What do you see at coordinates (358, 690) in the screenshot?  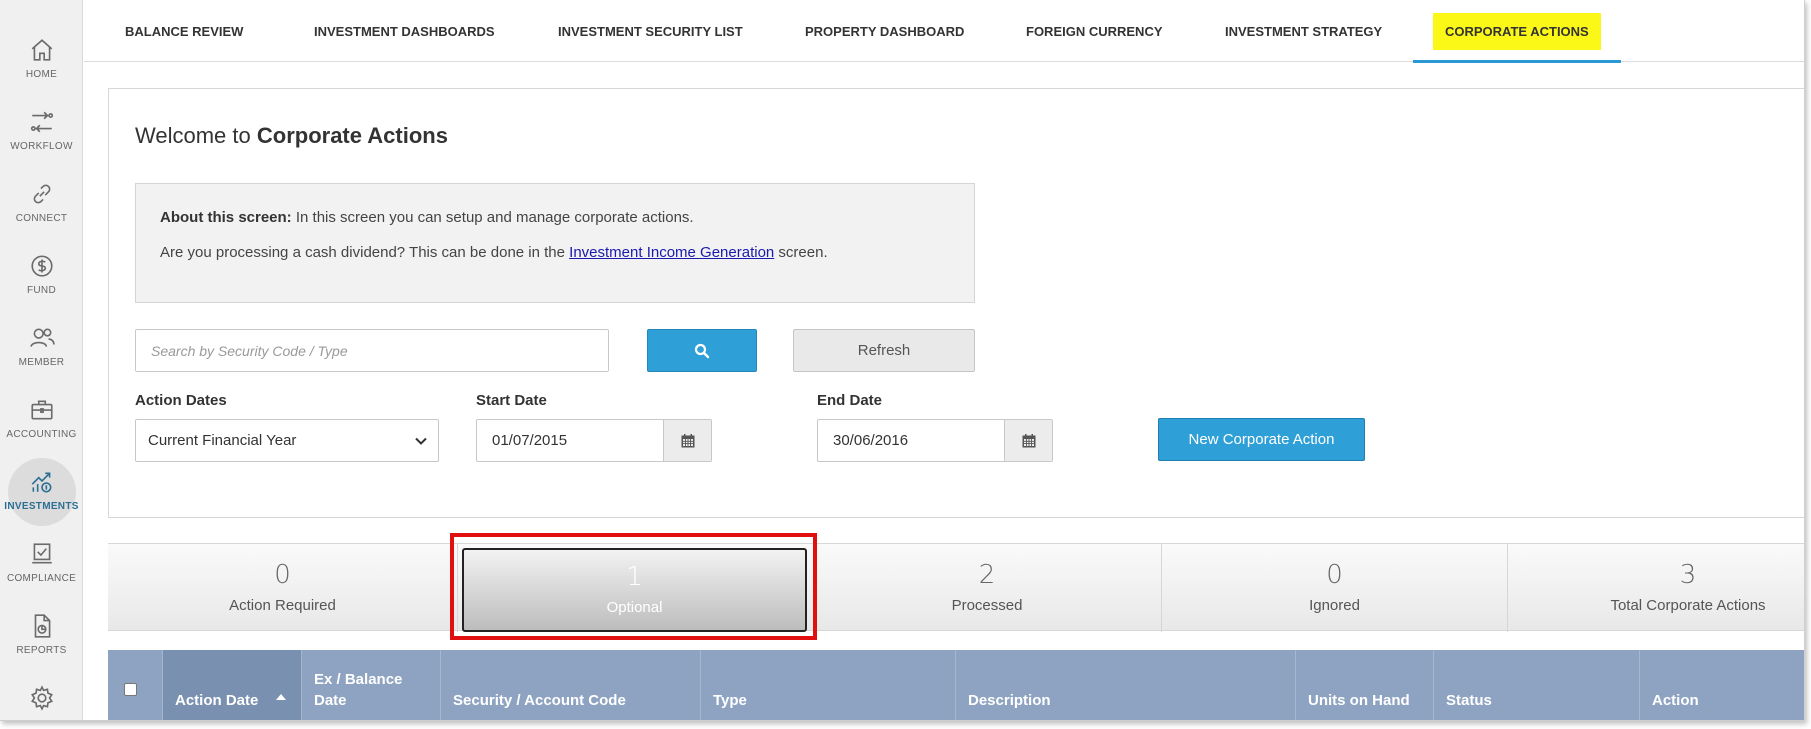 I see `column-header-label: Ex / Balance Date` at bounding box center [358, 690].